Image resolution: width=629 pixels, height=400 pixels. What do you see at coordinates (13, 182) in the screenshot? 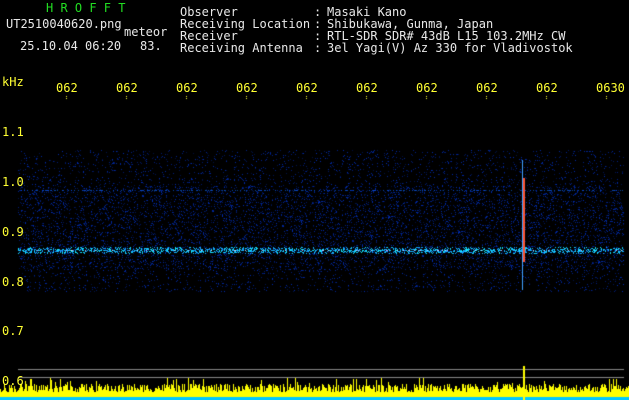
I see `freq-tick-label: 1.0` at bounding box center [13, 182].